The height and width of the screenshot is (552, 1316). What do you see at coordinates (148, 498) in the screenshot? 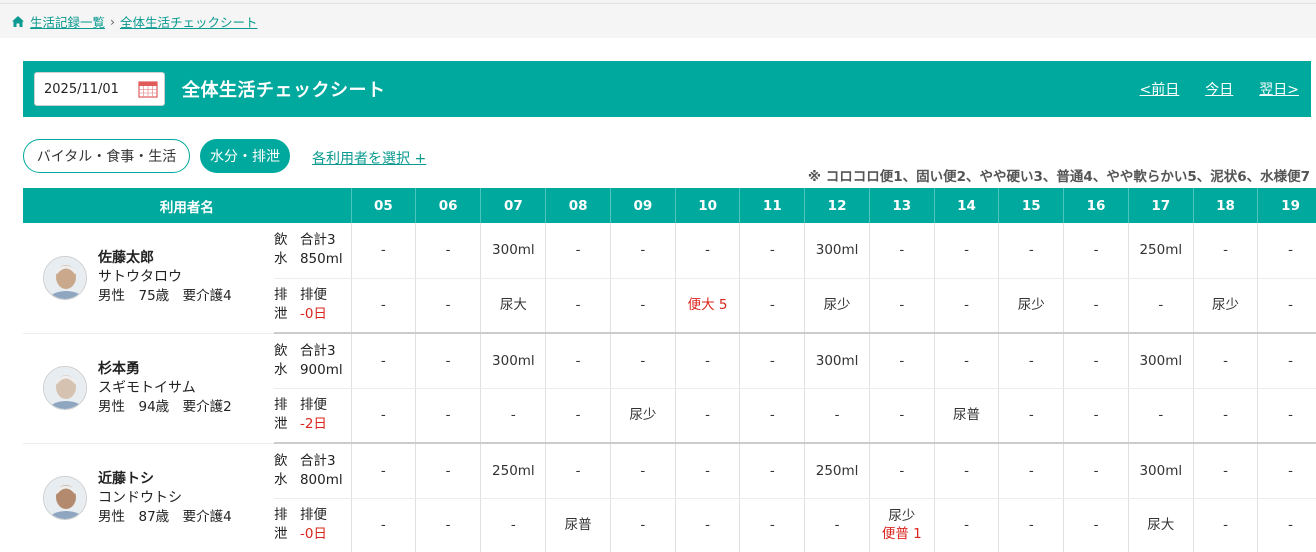
I see `user-block: 近藤トシ コンドウトシ 男性 87歳 要介護4` at bounding box center [148, 498].